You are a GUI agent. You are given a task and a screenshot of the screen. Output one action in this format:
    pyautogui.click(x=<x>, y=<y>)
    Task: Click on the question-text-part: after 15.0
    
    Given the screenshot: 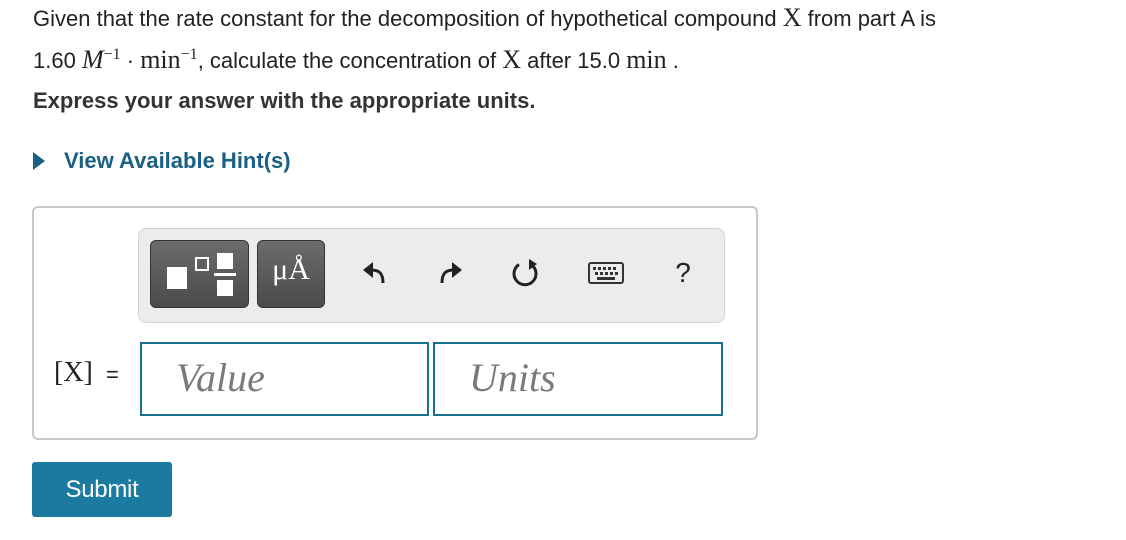 What is the action you would take?
    pyautogui.click(x=574, y=60)
    